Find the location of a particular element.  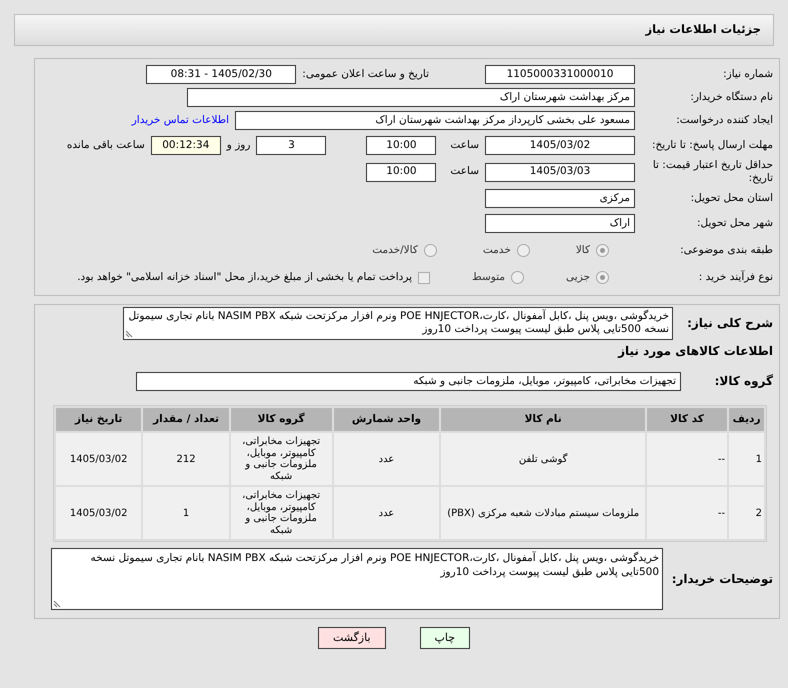

field-label: شرح کلی نیاز: is located at coordinates (730, 324).